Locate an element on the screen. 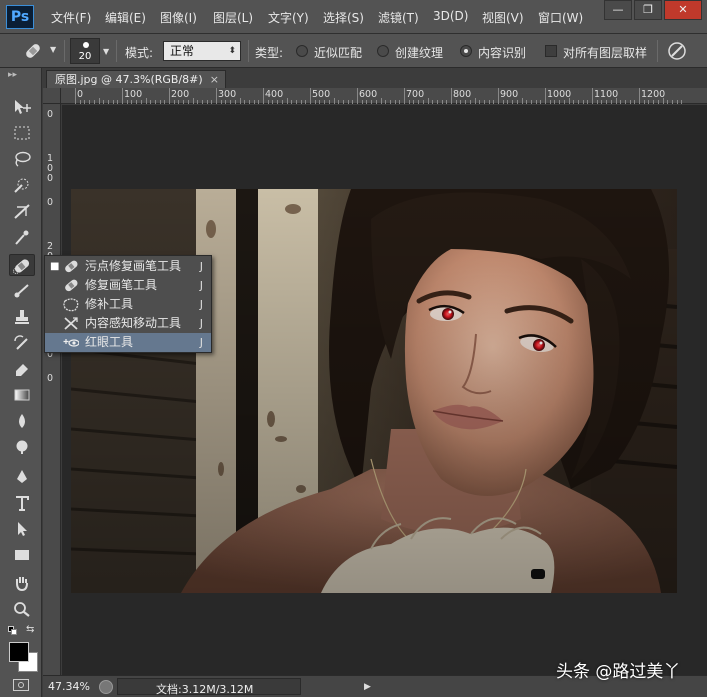  ruler-label: 500 is located at coordinates (321, 94).